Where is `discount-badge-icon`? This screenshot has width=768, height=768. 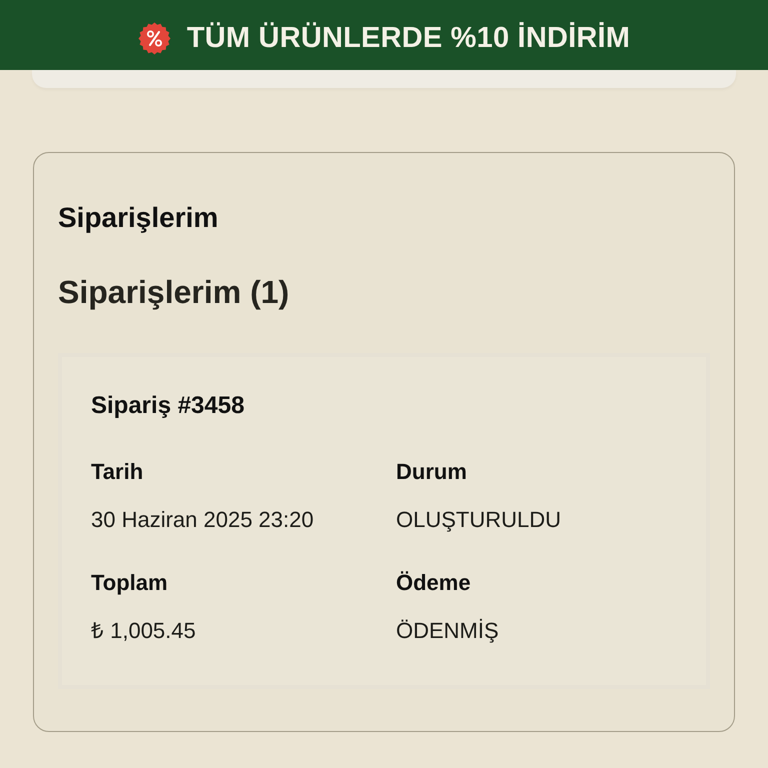 discount-badge-icon is located at coordinates (154, 38).